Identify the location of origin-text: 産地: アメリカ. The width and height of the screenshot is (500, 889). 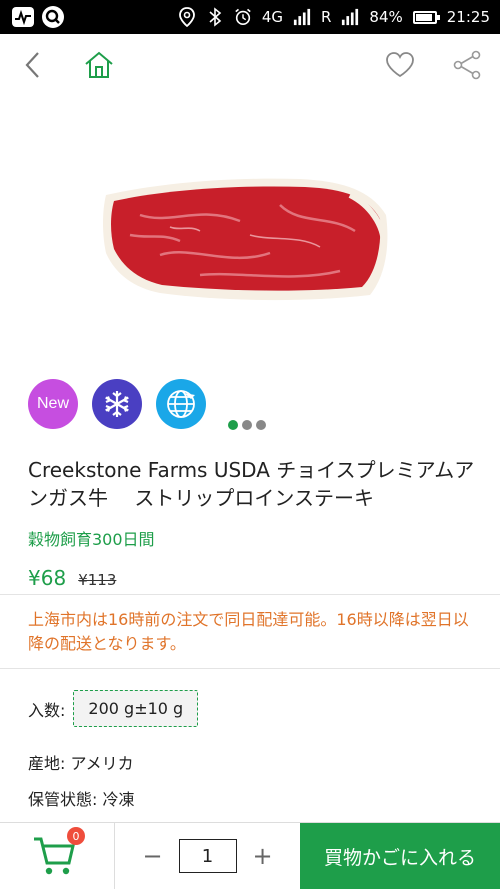
(81, 763).